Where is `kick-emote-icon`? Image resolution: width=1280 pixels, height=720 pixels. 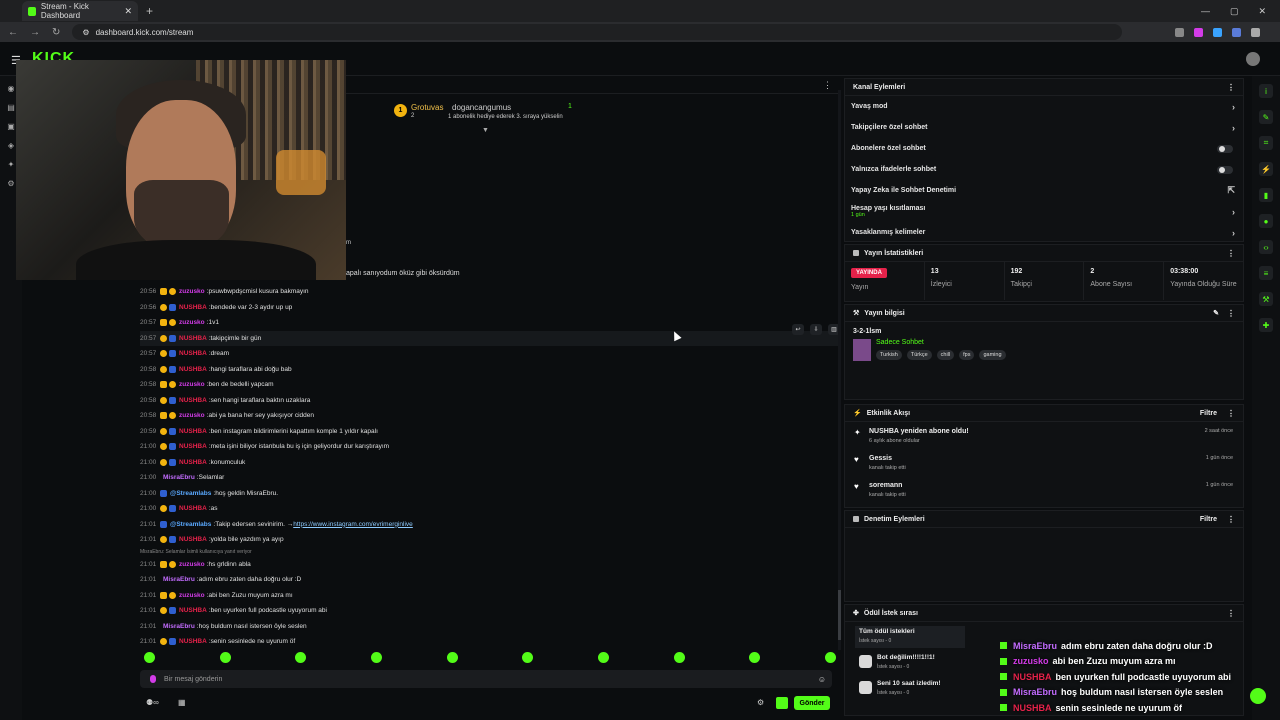
kick-emote-icon is located at coordinates (782, 703).